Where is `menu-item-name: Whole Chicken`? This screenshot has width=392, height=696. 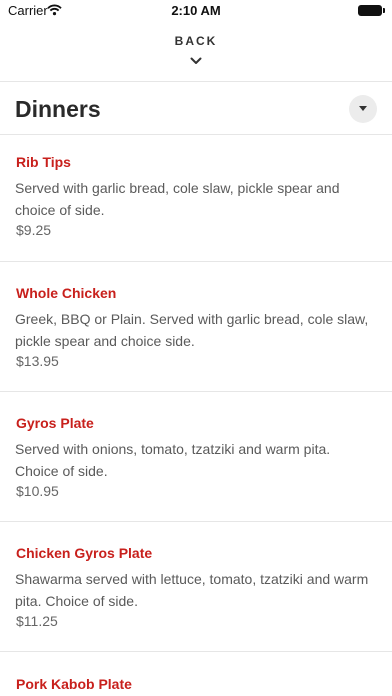
menu-item-name: Whole Chicken is located at coordinates (66, 293).